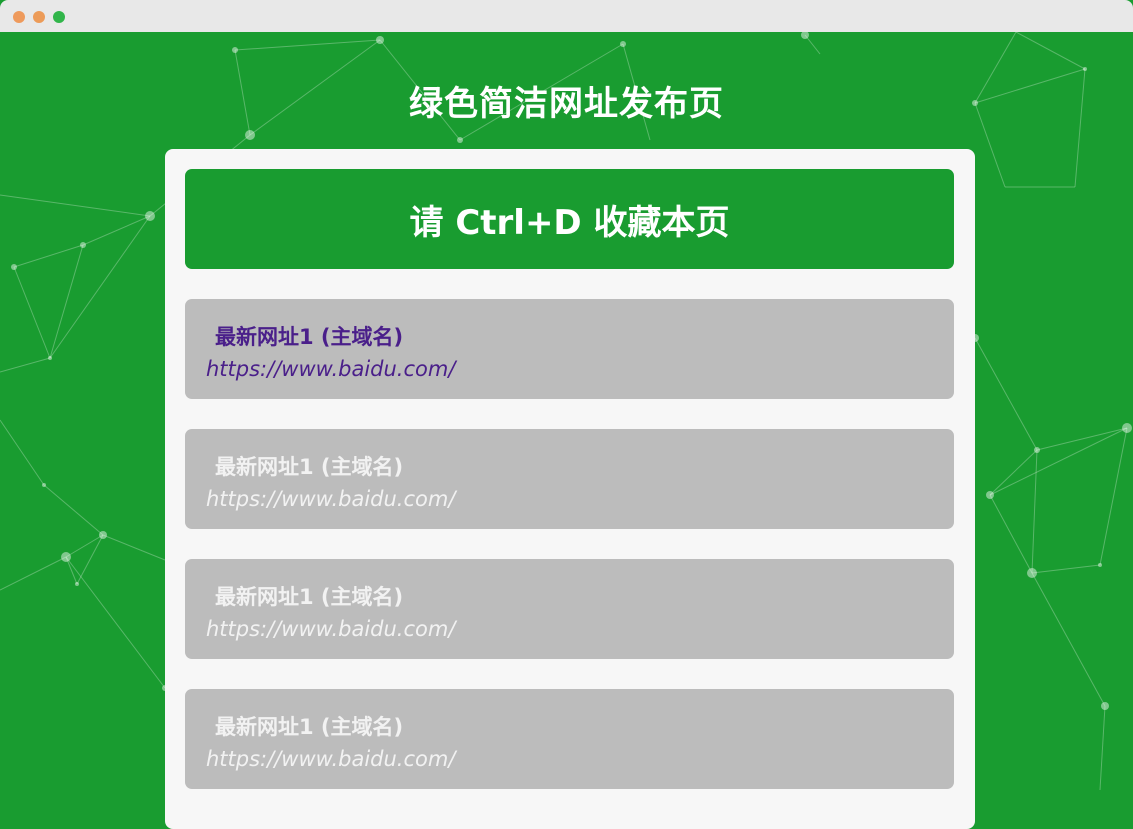 The height and width of the screenshot is (829, 1133). What do you see at coordinates (566, 104) in the screenshot?
I see `page-title: 绿色简洁网址发布页` at bounding box center [566, 104].